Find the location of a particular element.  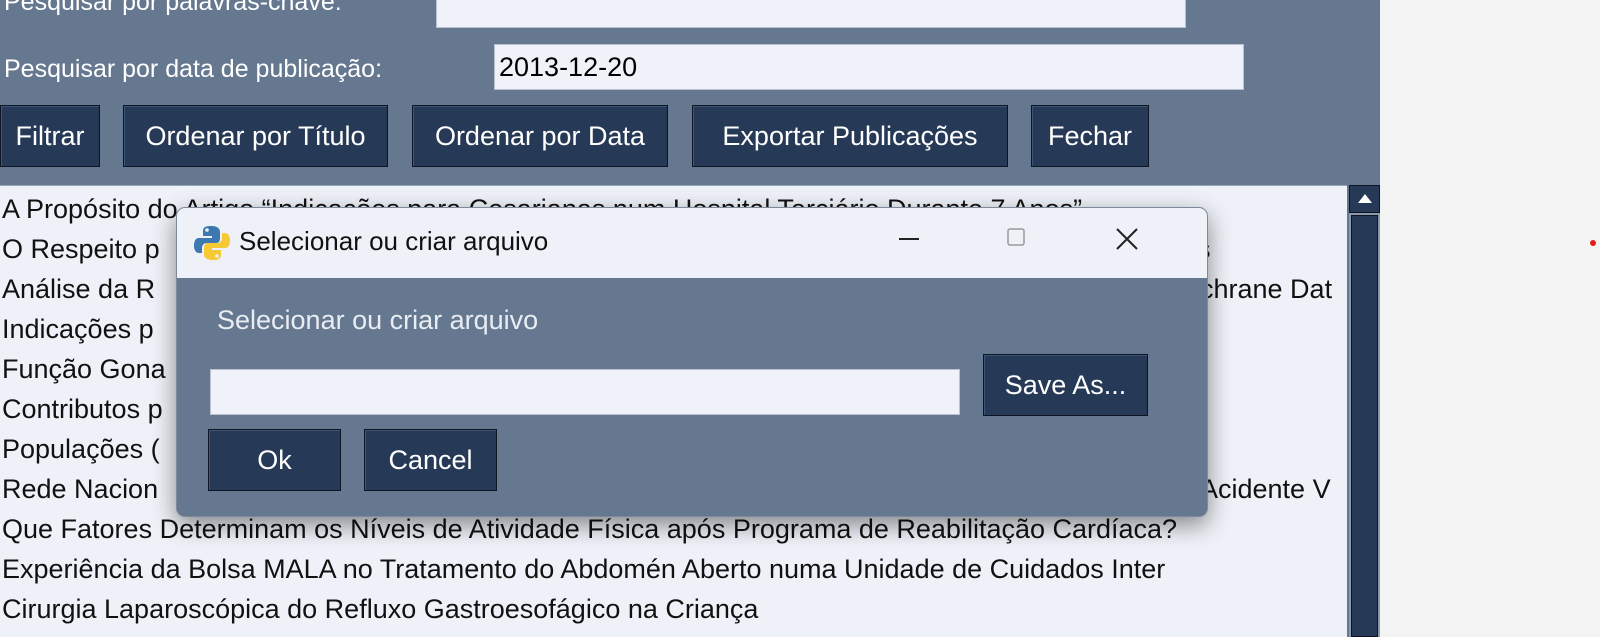

close-button: Fechar is located at coordinates (1090, 136).